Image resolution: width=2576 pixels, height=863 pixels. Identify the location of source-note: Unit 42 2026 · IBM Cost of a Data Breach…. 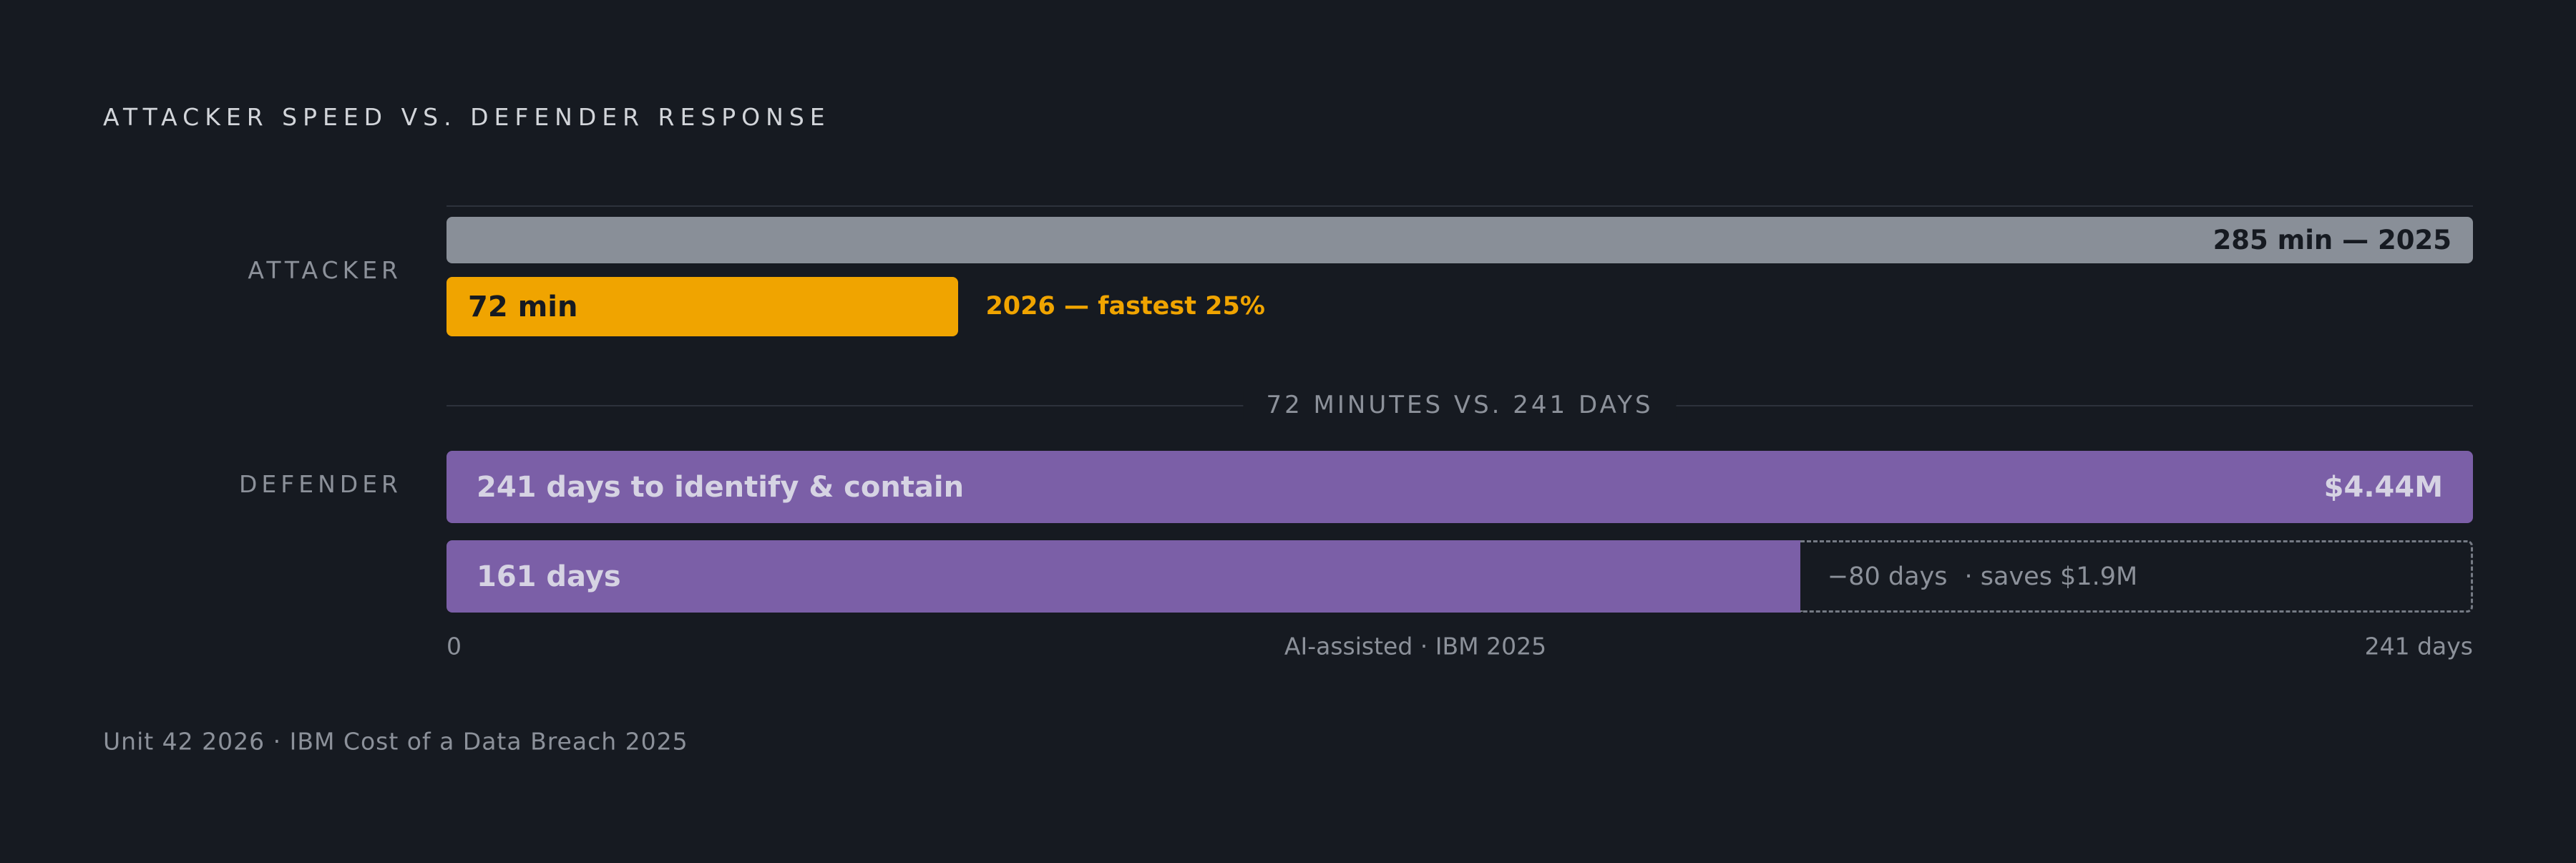
(395, 741).